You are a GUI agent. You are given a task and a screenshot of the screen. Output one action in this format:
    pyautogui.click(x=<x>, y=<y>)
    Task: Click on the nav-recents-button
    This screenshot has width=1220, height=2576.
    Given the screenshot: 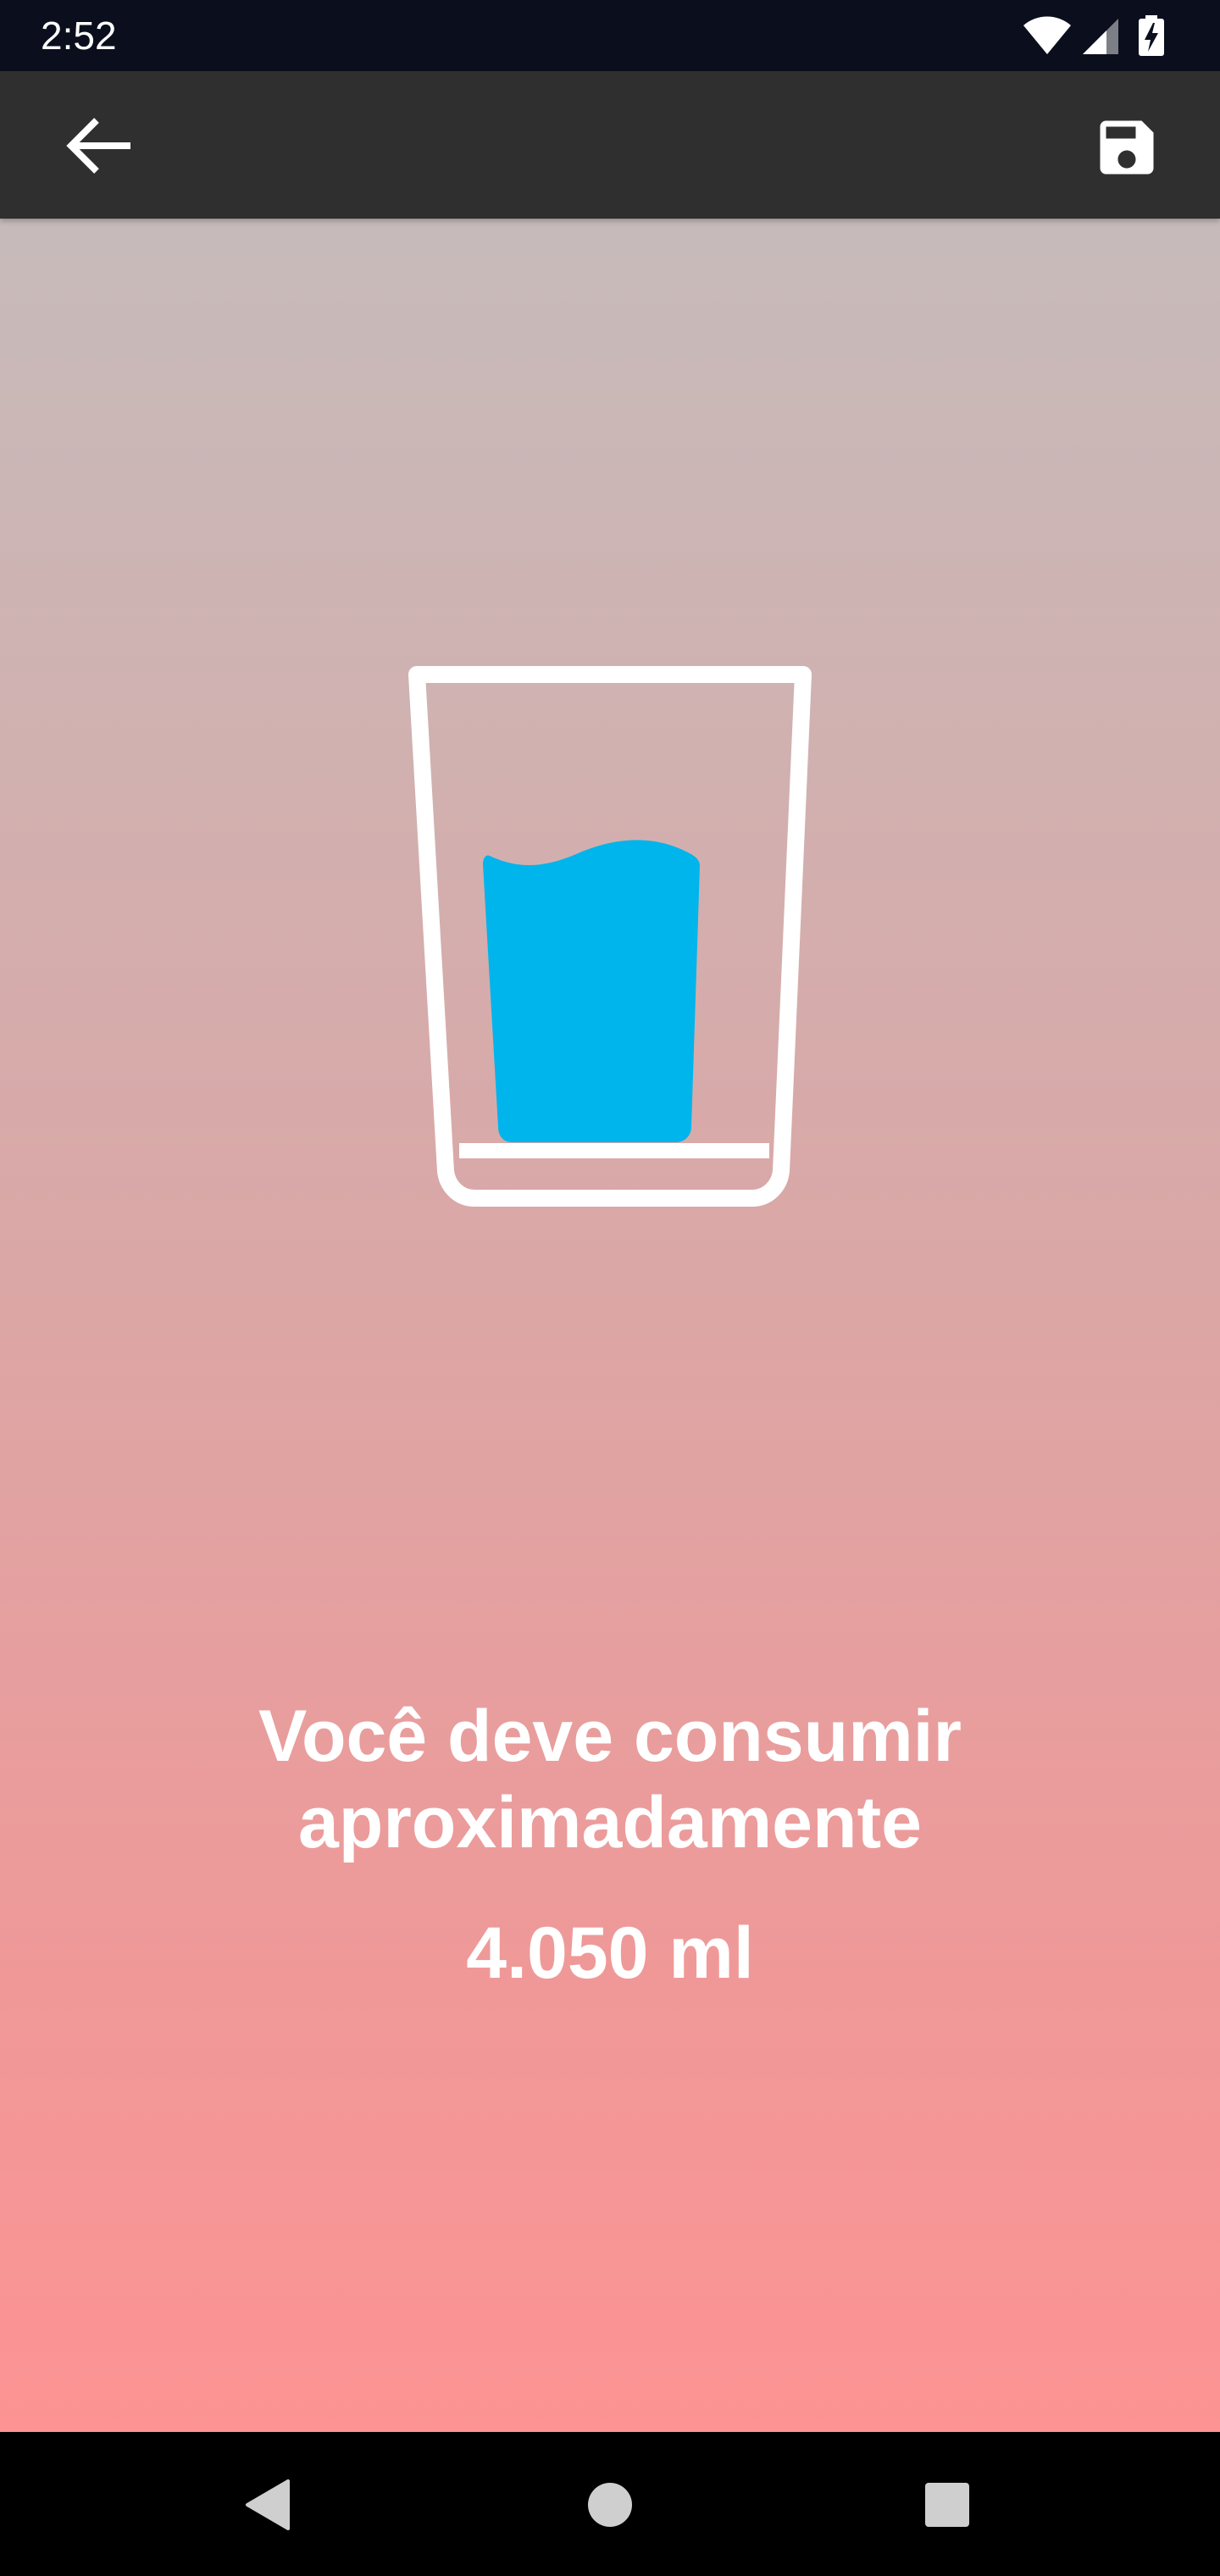 What is the action you would take?
    pyautogui.click(x=947, y=2504)
    